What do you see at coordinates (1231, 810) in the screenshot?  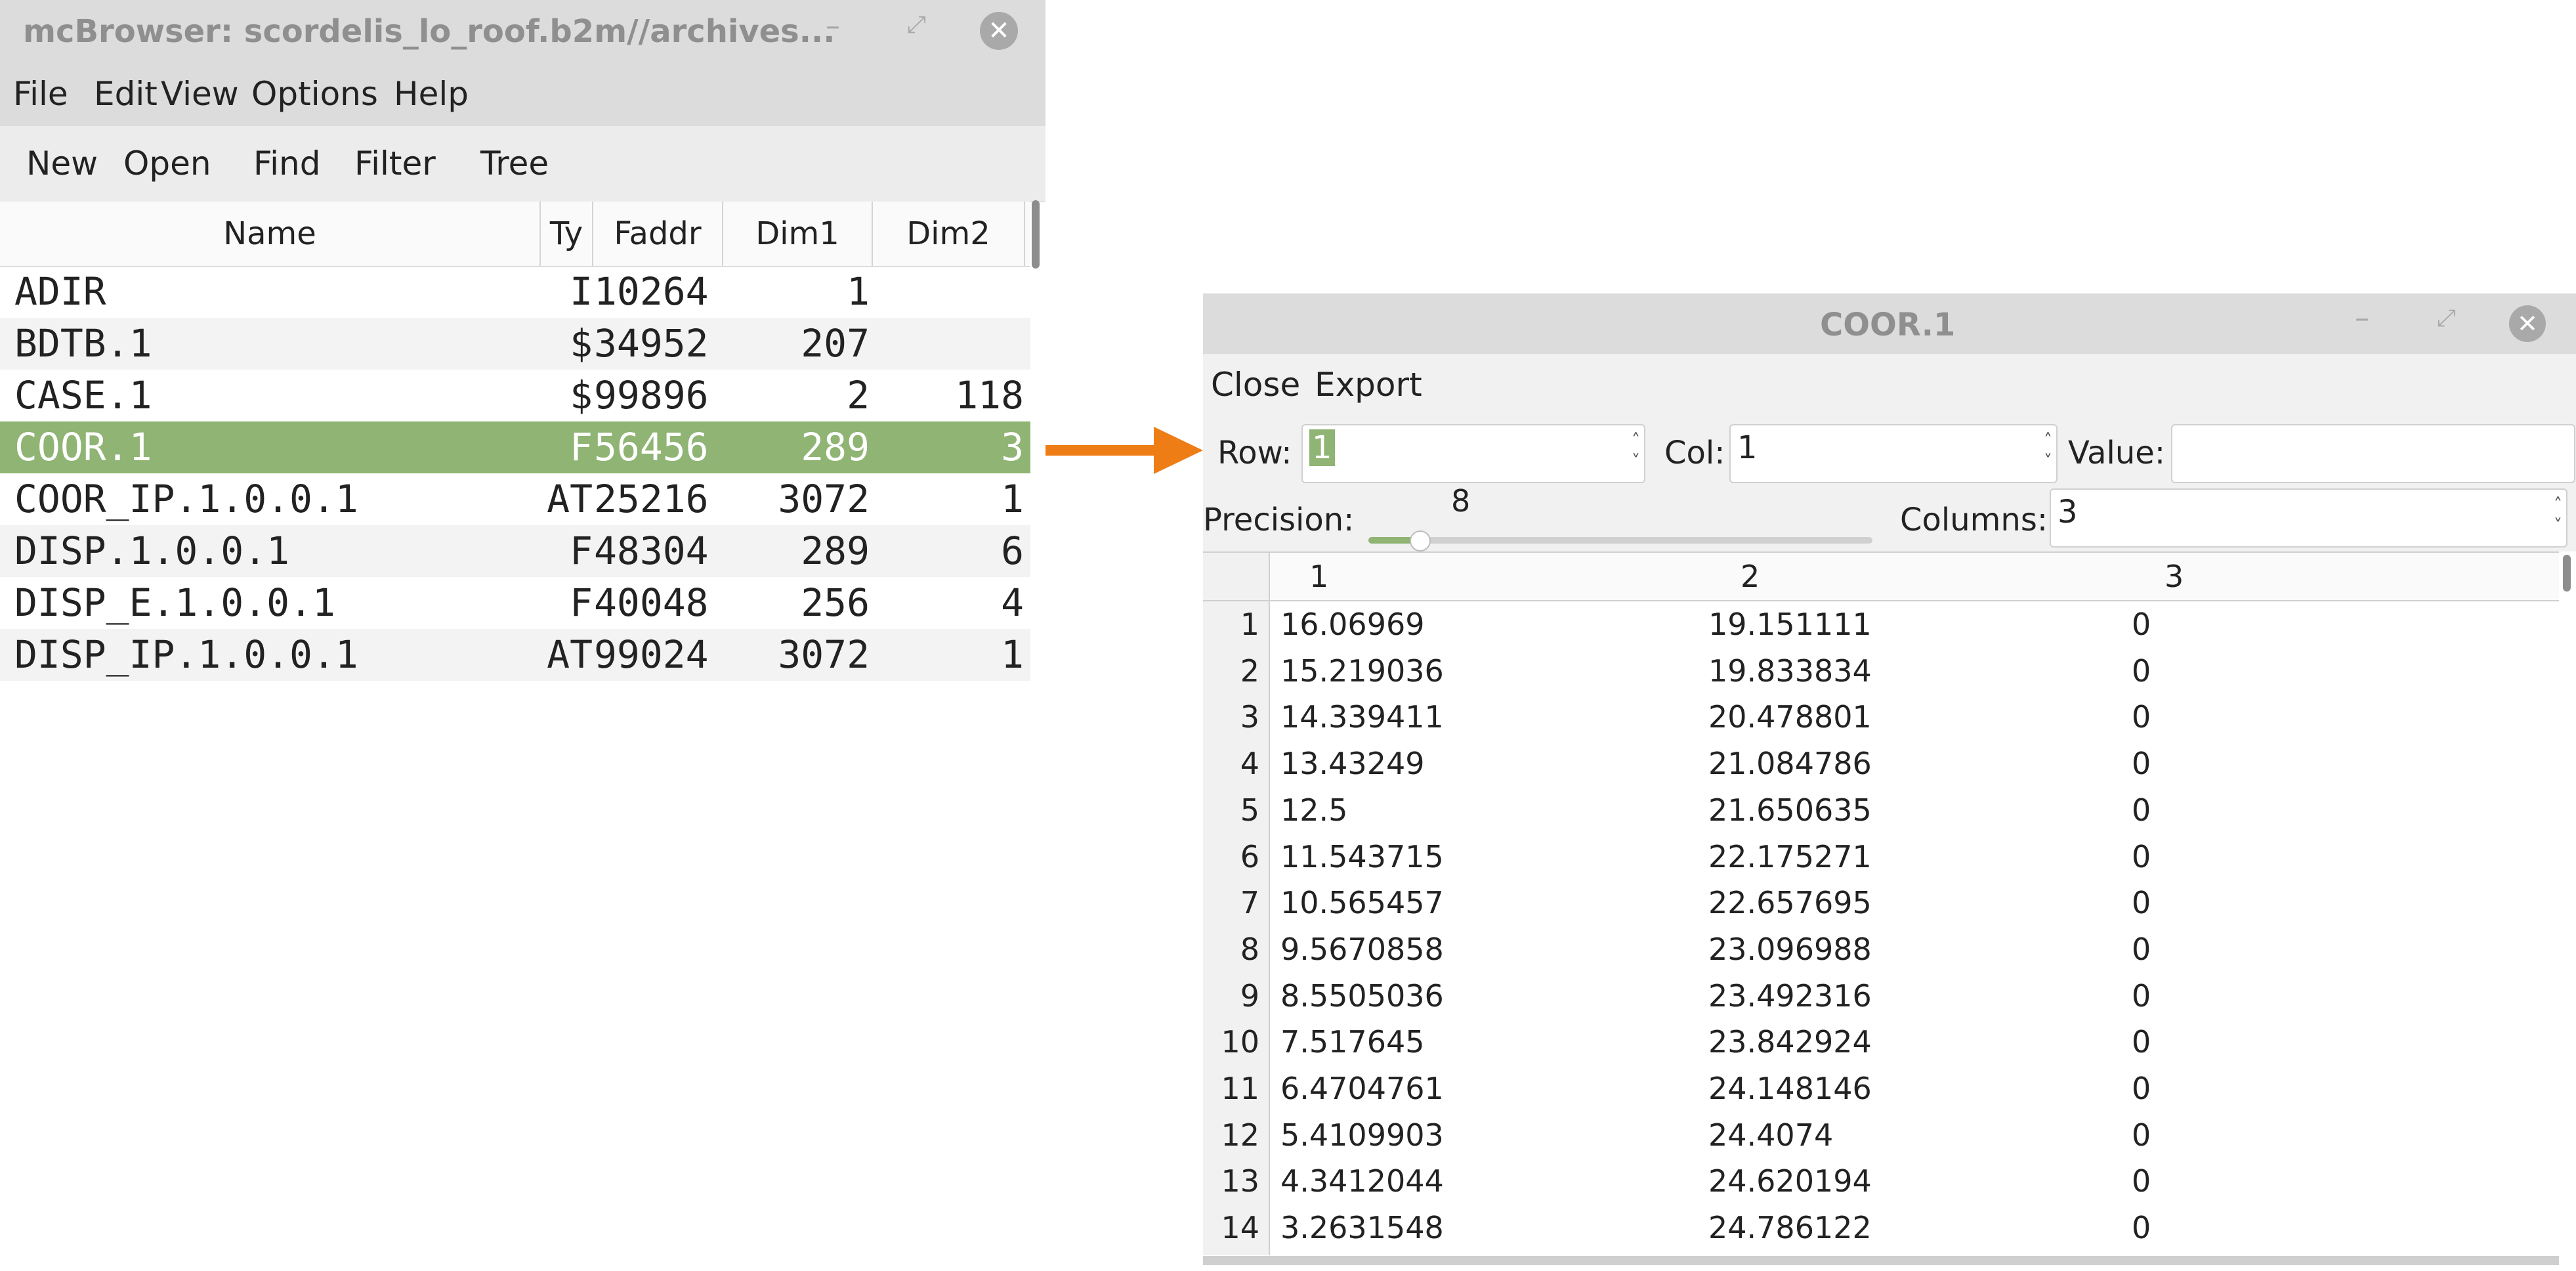 I see `grid-row-number: 5` at bounding box center [1231, 810].